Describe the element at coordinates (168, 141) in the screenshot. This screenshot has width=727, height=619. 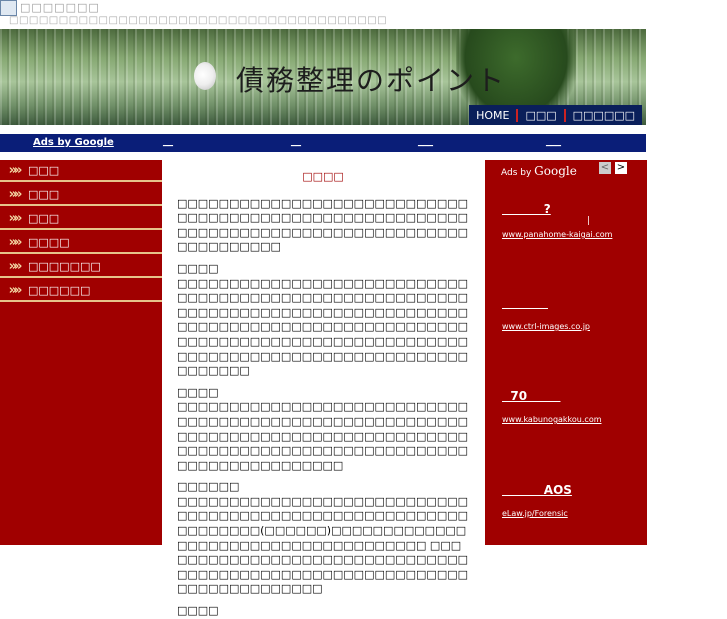
I see `ad-link-1: __` at that location.